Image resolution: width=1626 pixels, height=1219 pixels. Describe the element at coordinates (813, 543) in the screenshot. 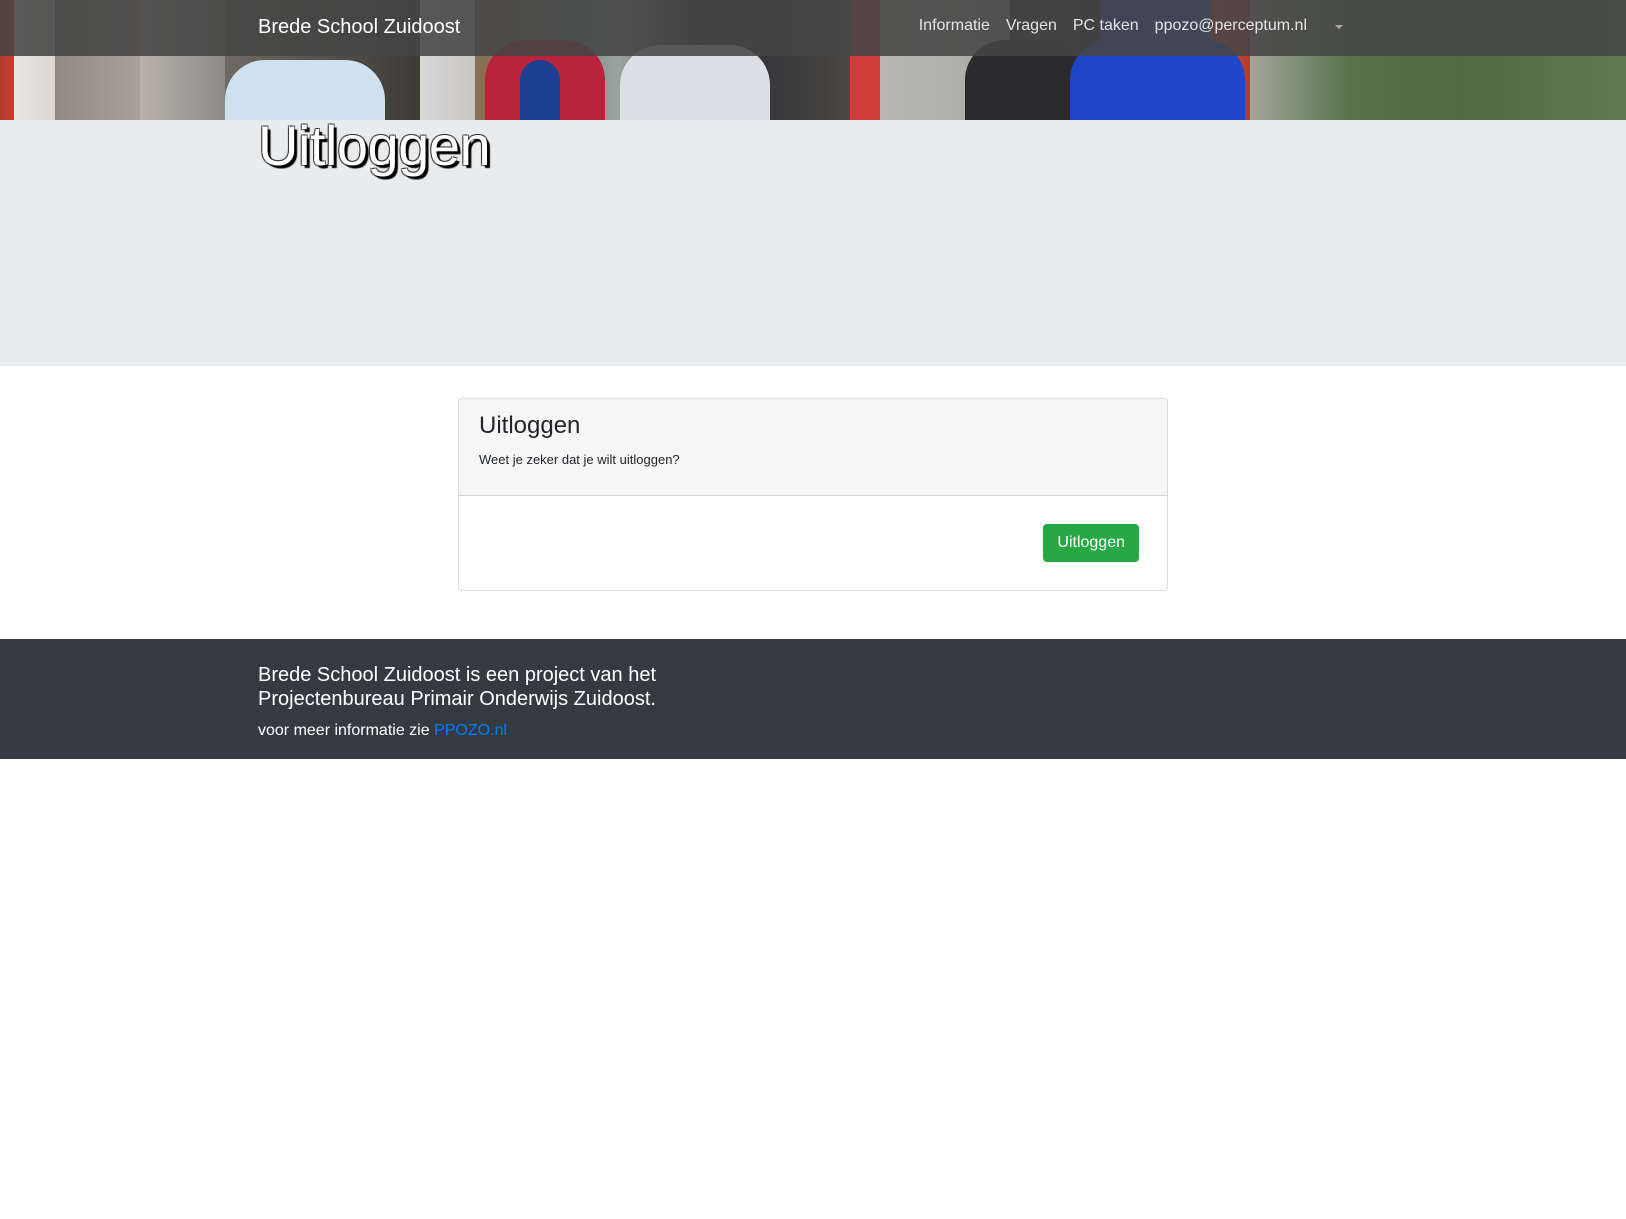

I see `card-body: Uitloggen` at that location.